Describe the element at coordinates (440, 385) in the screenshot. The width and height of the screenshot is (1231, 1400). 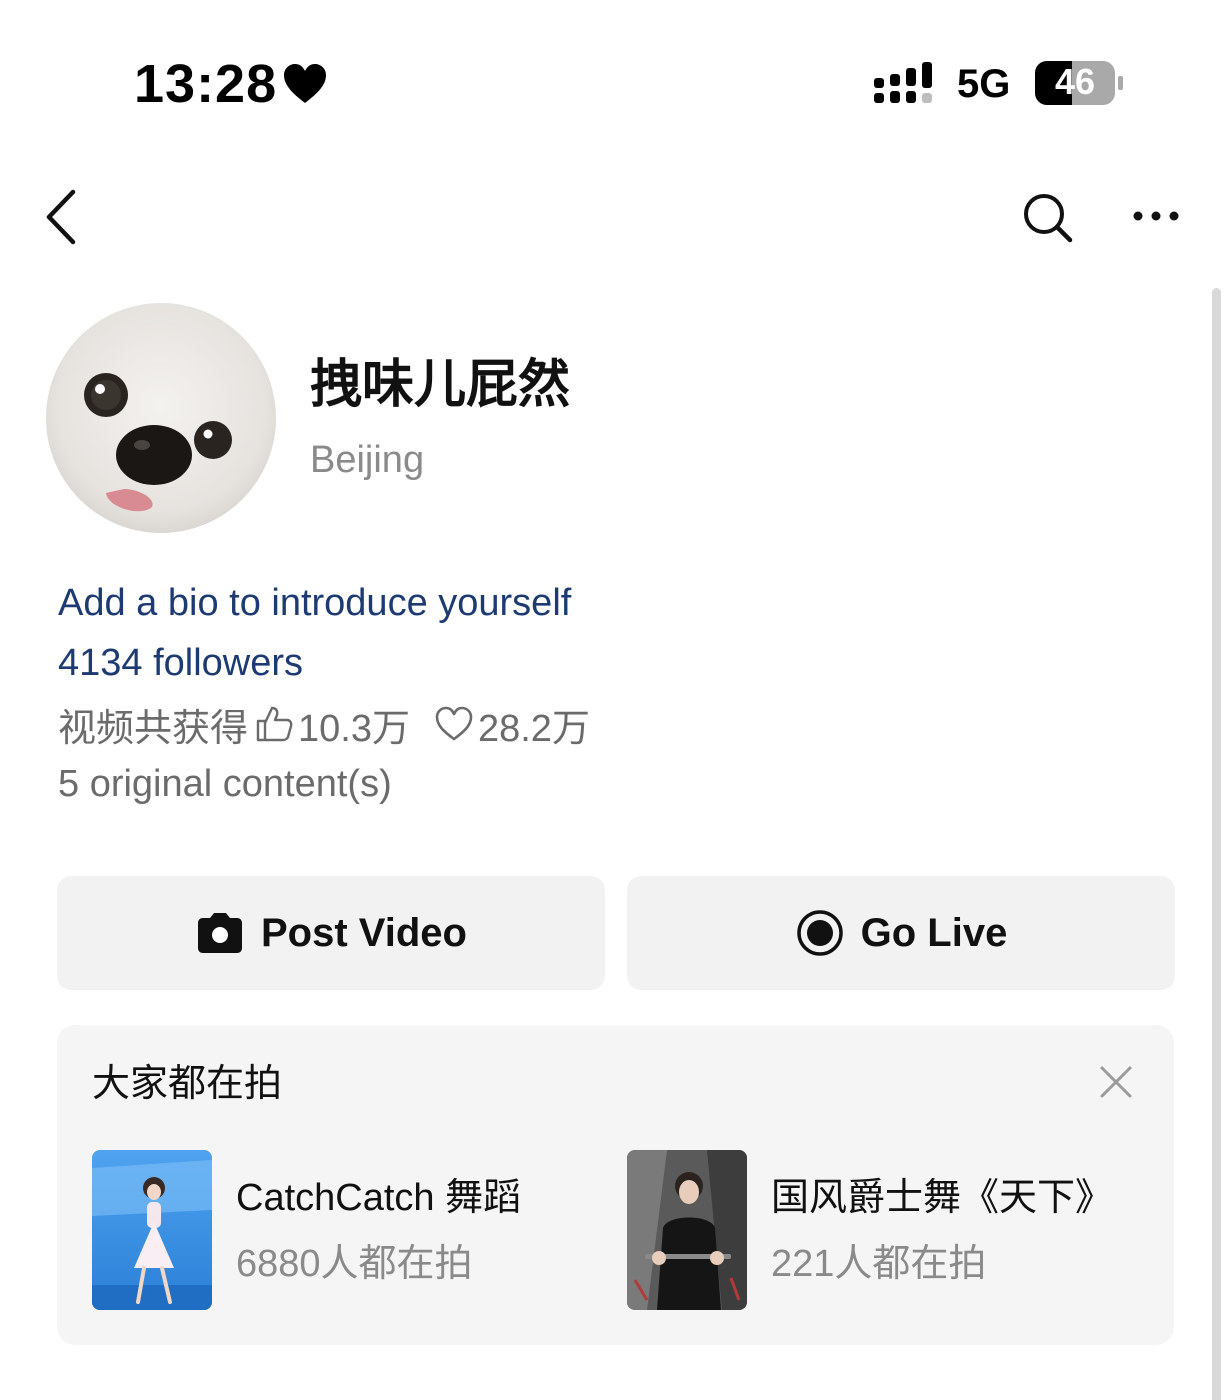
I see `username: 拽味儿屁然` at that location.